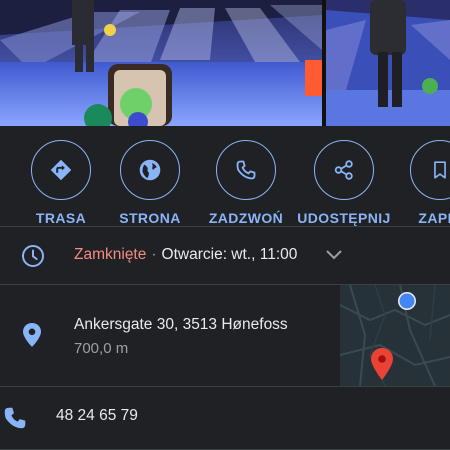 The image size is (450, 450). What do you see at coordinates (181, 324) in the screenshot?
I see `street-address: Ankersgate 30, 3513 Hønefoss` at bounding box center [181, 324].